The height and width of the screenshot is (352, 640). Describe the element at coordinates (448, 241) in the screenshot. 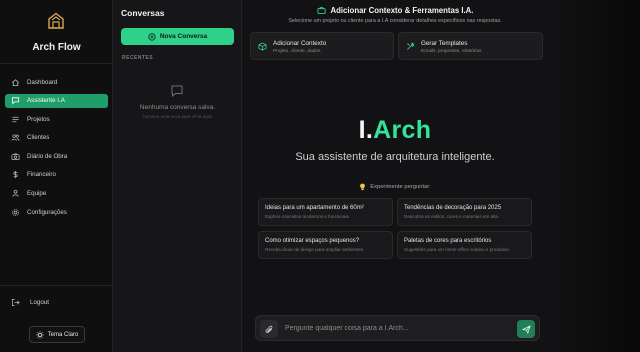

I see `suggestion-title: Paletas de cores para escritórios` at that location.